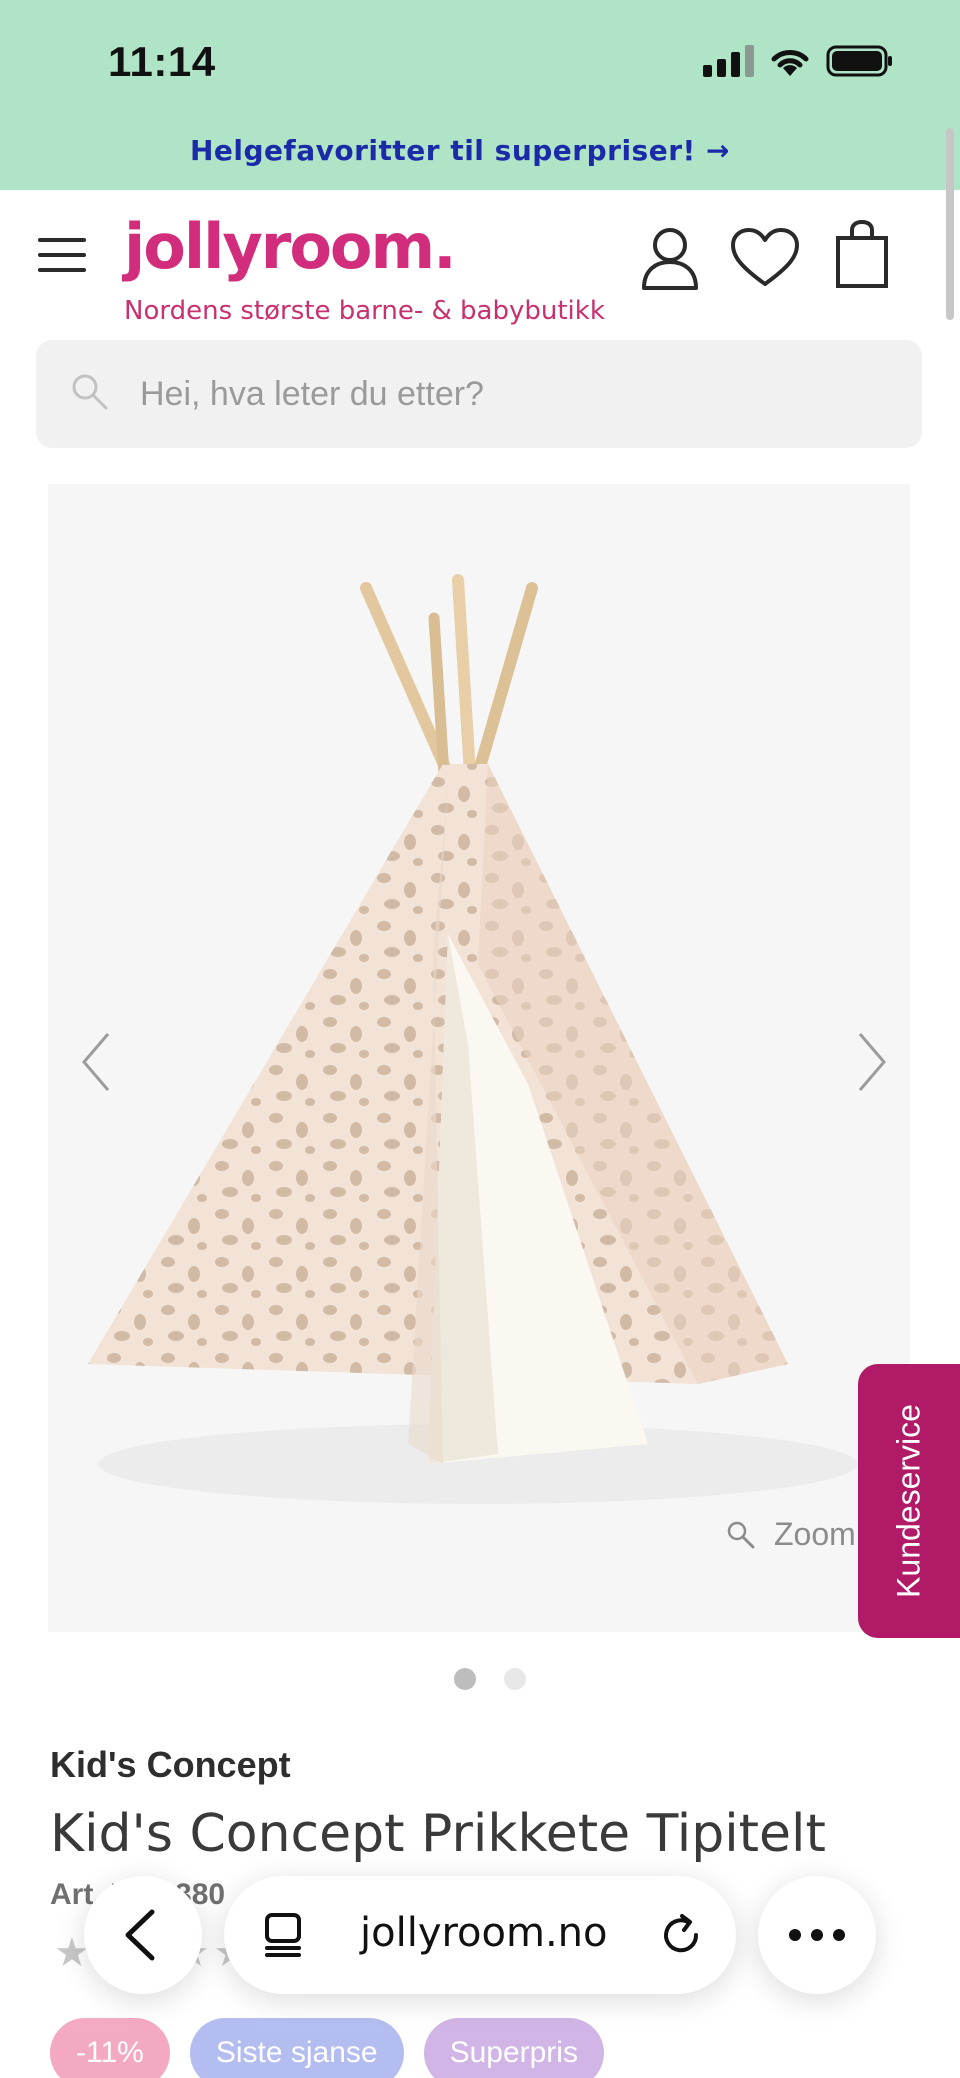 This screenshot has height=2078, width=960. Describe the element at coordinates (480, 95) in the screenshot. I see `top-band: 11:14 Helgefavoritter til superpriser! →` at that location.